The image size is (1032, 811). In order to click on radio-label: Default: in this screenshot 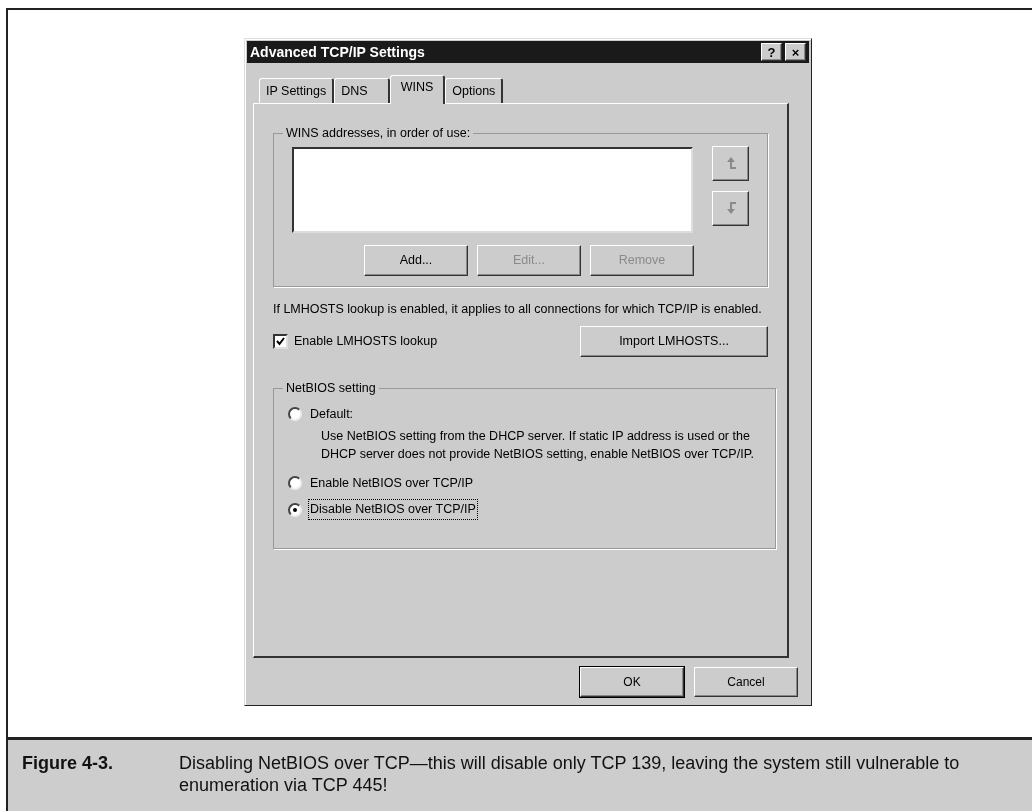, I will do `click(332, 414)`.